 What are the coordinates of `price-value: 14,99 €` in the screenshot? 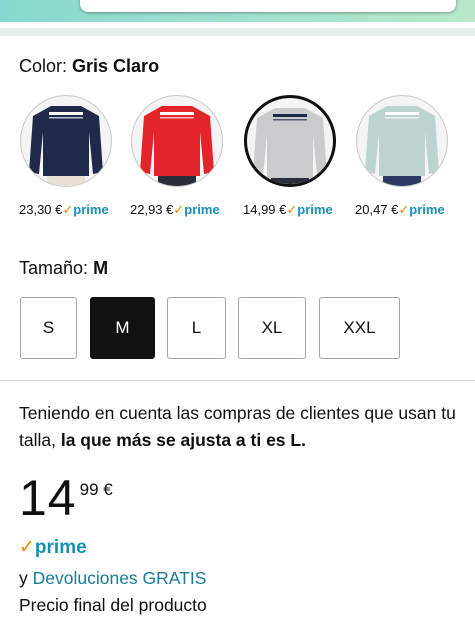 It's located at (265, 209).